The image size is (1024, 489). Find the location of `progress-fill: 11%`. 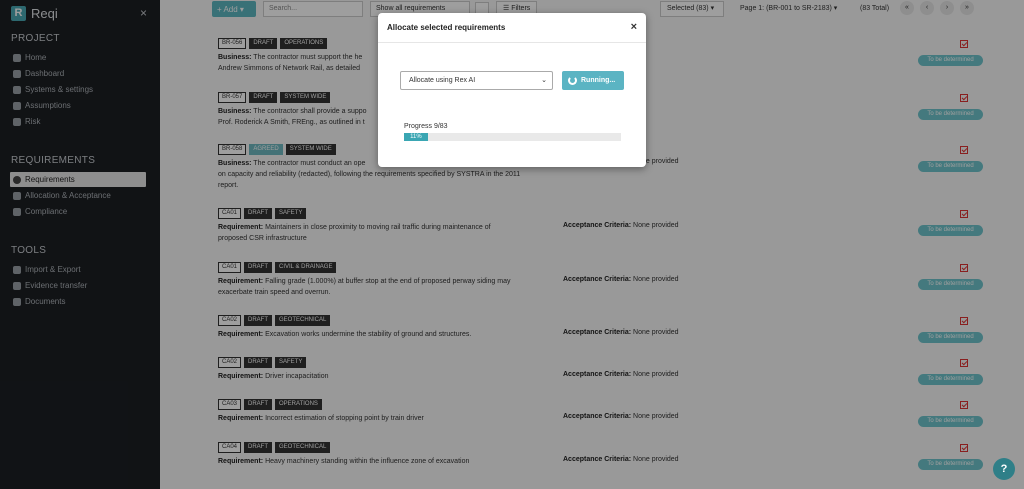

progress-fill: 11% is located at coordinates (416, 137).